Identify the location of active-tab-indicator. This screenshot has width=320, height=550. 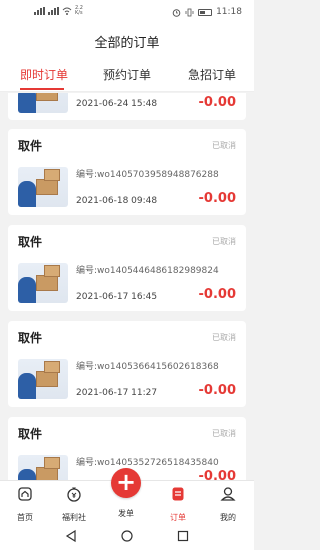
(42, 89).